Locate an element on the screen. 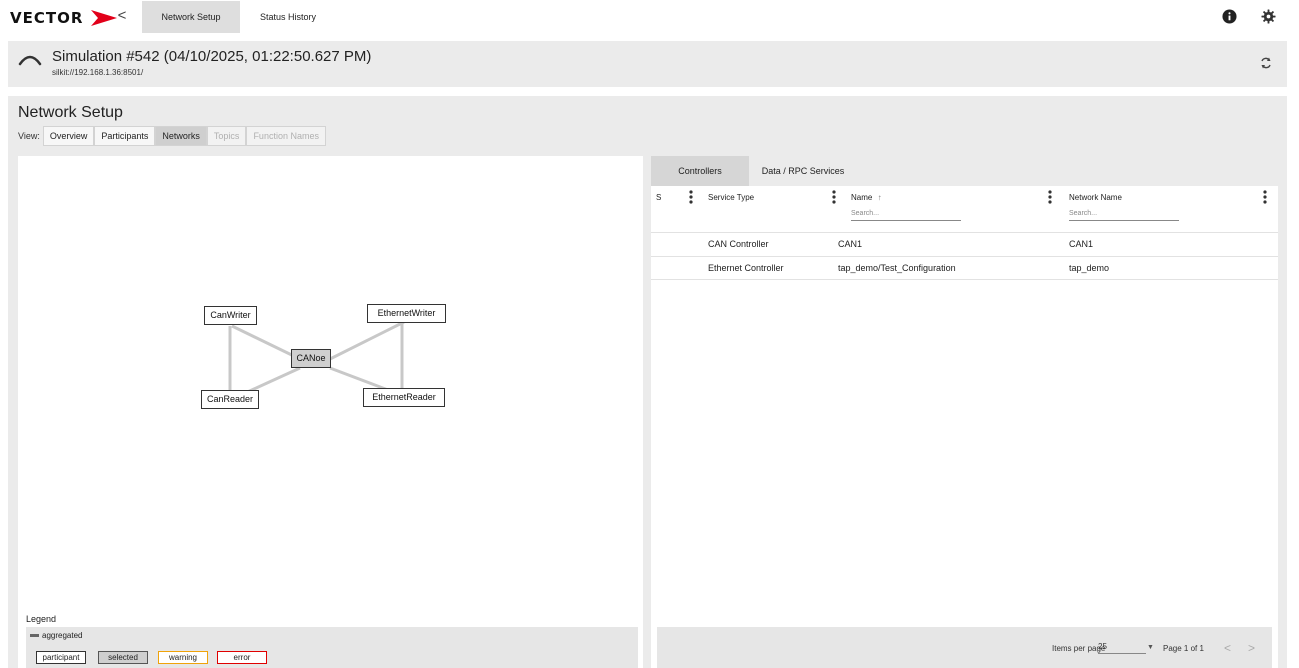  tab-status-history: Status History is located at coordinates (288, 17).